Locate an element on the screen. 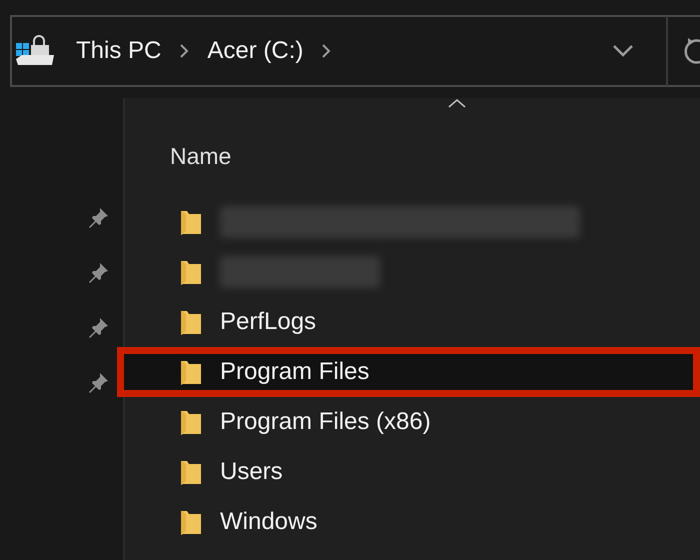 The image size is (700, 560). address-bar: This PC Acer (C:) is located at coordinates (355, 51).